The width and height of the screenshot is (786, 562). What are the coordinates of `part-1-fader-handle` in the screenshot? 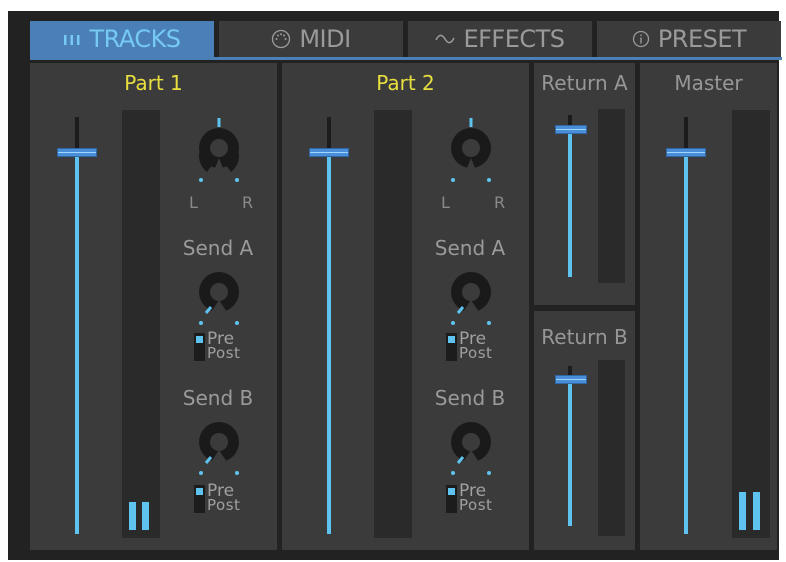 It's located at (77, 152).